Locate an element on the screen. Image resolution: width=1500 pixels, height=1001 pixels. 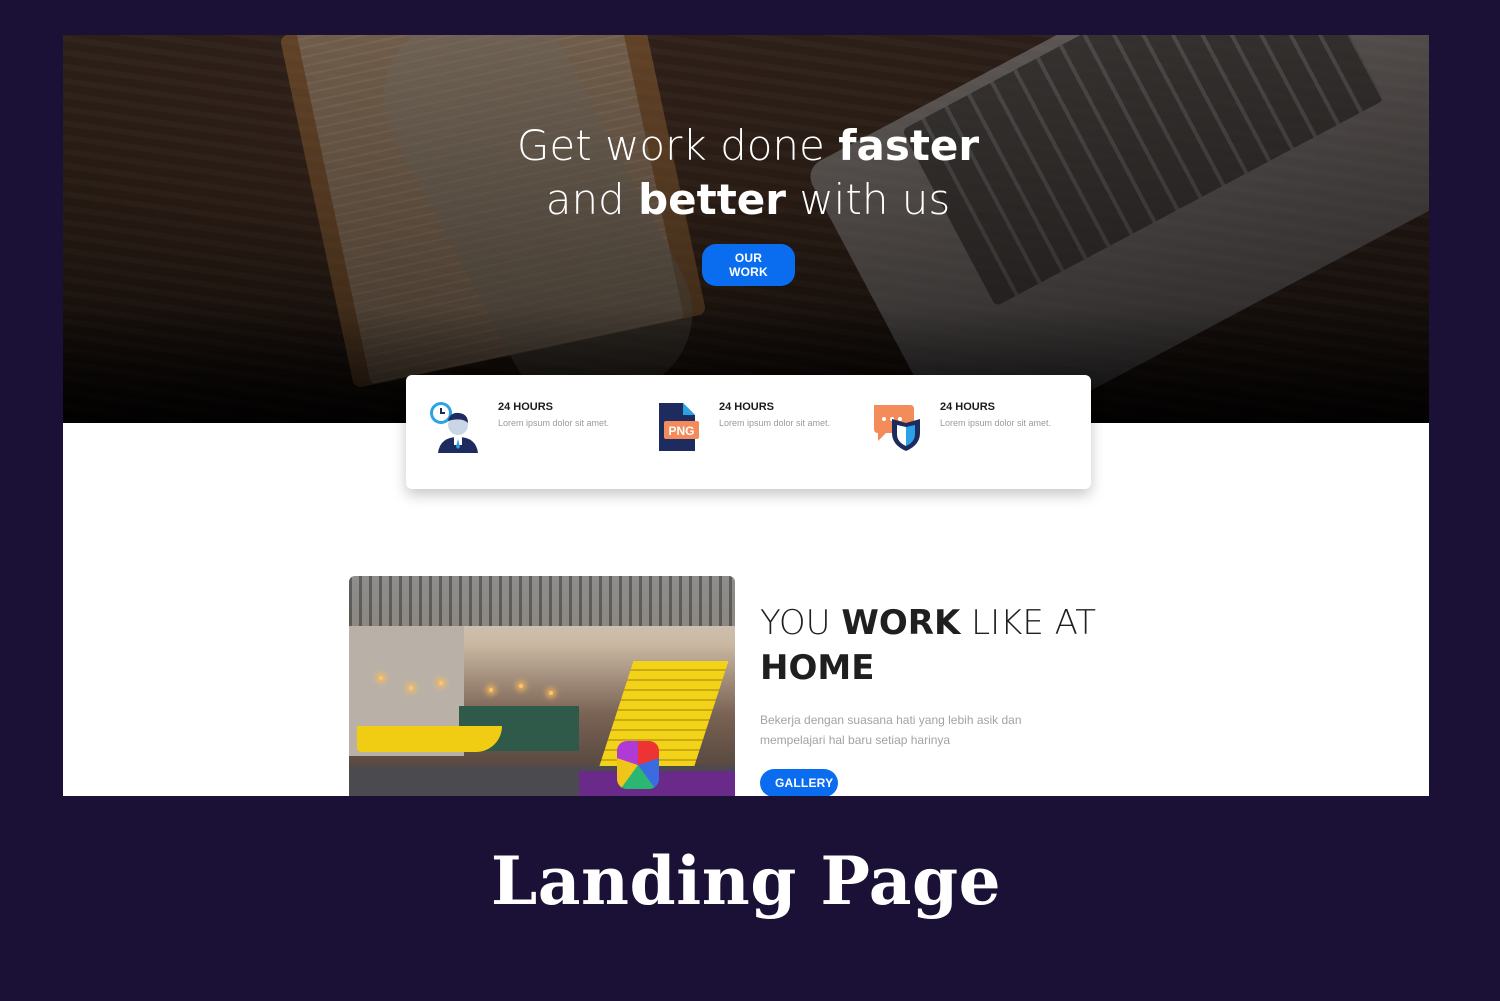
hero-title-part: with us is located at coordinates (868, 199).